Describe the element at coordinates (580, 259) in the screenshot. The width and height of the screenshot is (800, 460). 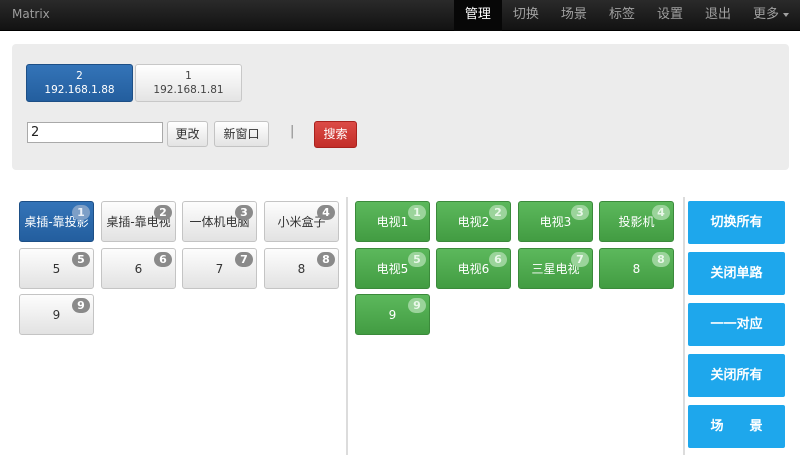
I see `output-badge: 7` at that location.